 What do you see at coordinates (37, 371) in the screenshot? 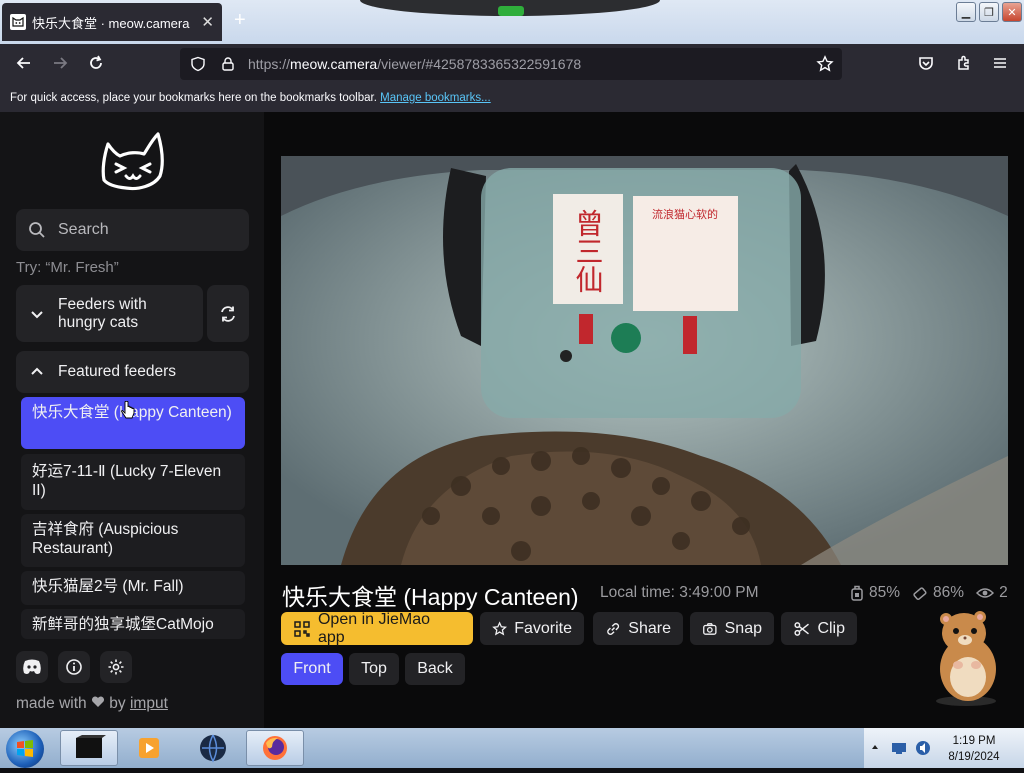
I see `chevron-up-icon` at bounding box center [37, 371].